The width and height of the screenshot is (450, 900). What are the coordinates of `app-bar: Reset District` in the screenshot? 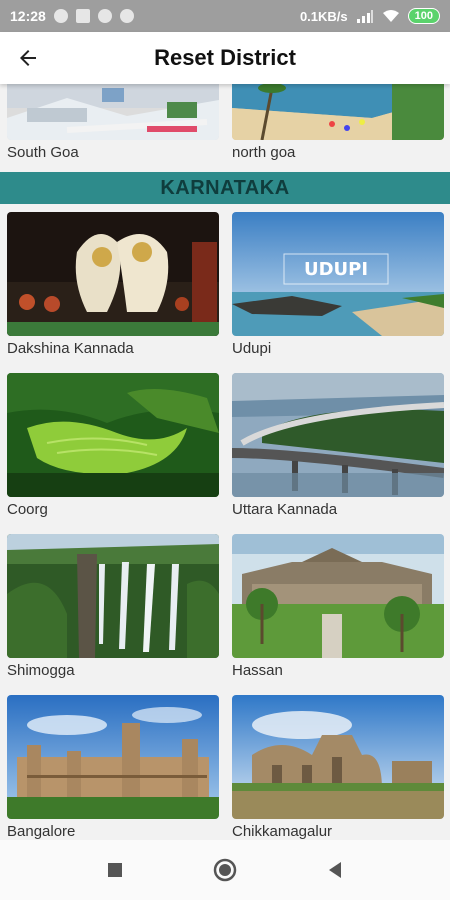 It's located at (225, 58).